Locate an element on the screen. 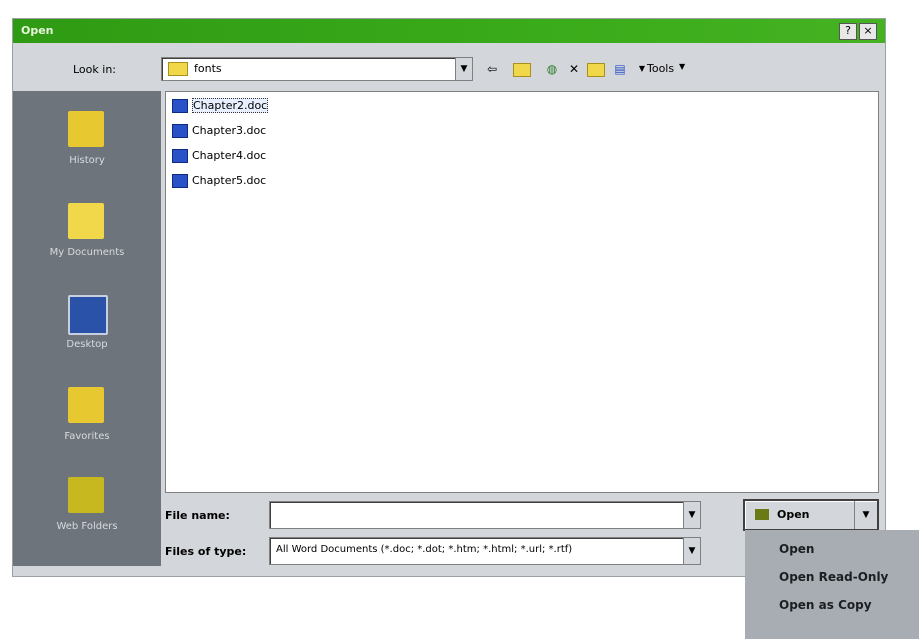 Image resolution: width=919 pixels, height=639 pixels. favorites-folder-icon is located at coordinates (86, 405).